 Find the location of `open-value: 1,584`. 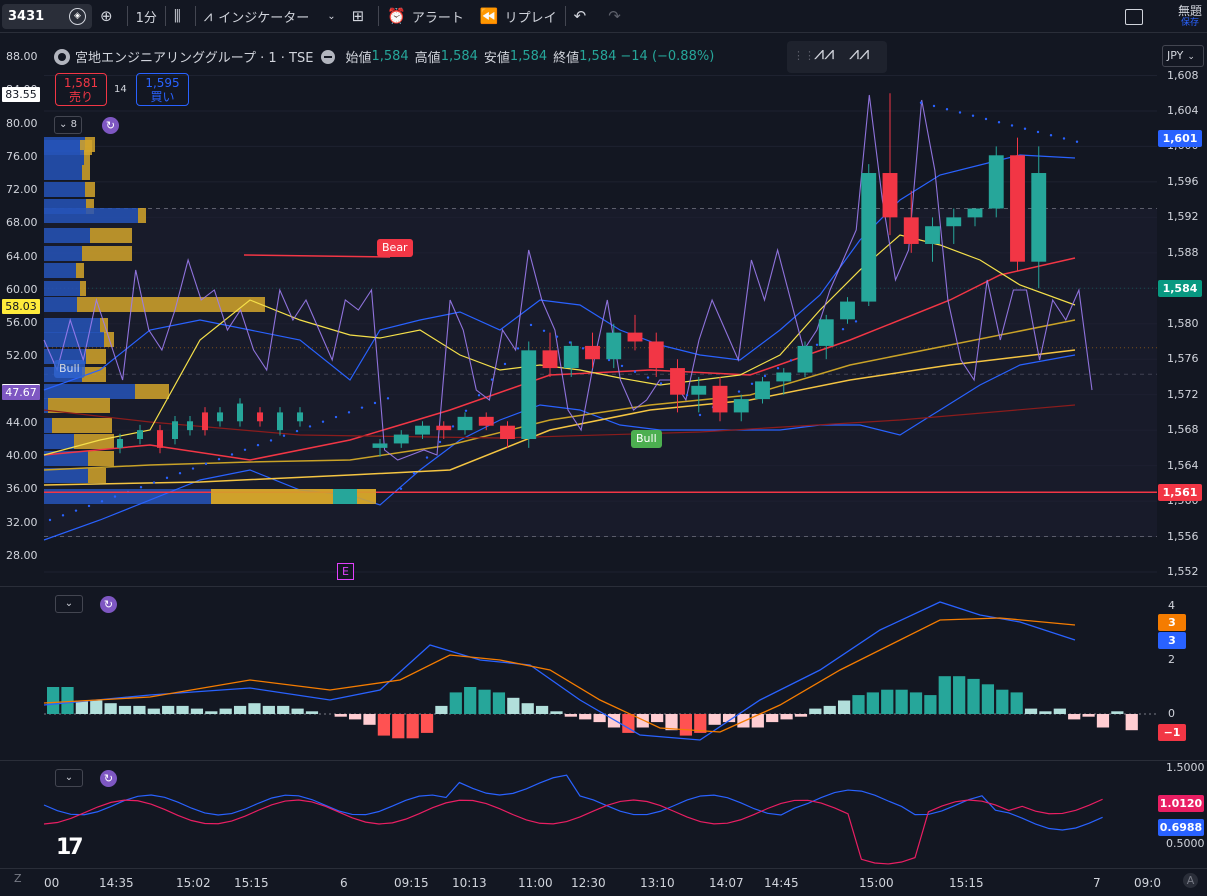

open-value: 1,584 is located at coordinates (390, 56).